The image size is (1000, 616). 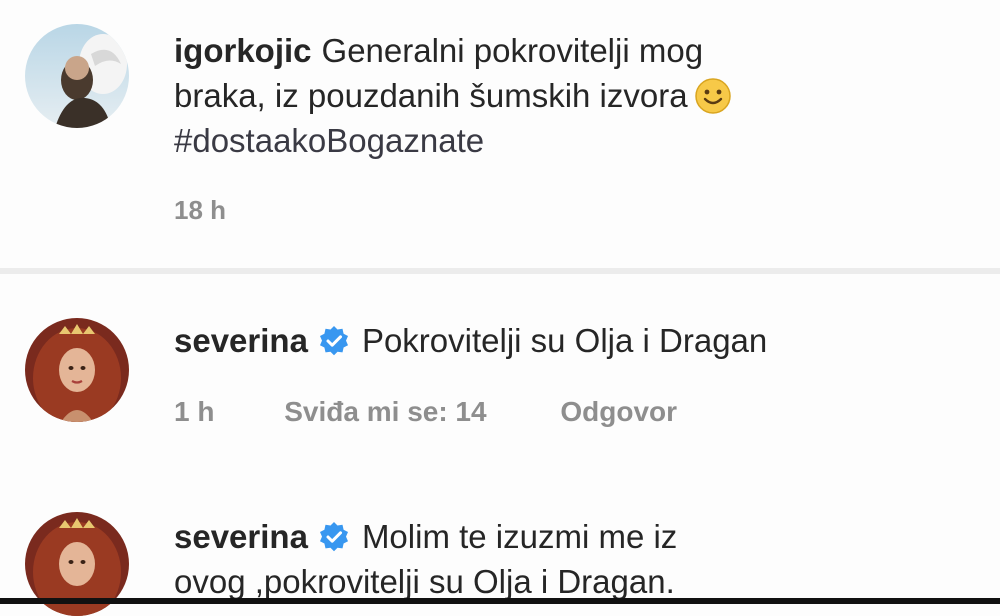 I want to click on comment-timestamp: 1 h, so click(x=194, y=412).